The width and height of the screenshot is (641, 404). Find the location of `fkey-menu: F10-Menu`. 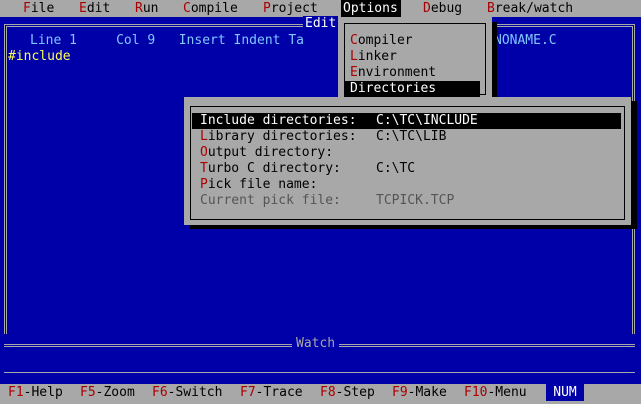

fkey-menu: F10-Menu is located at coordinates (495, 392).